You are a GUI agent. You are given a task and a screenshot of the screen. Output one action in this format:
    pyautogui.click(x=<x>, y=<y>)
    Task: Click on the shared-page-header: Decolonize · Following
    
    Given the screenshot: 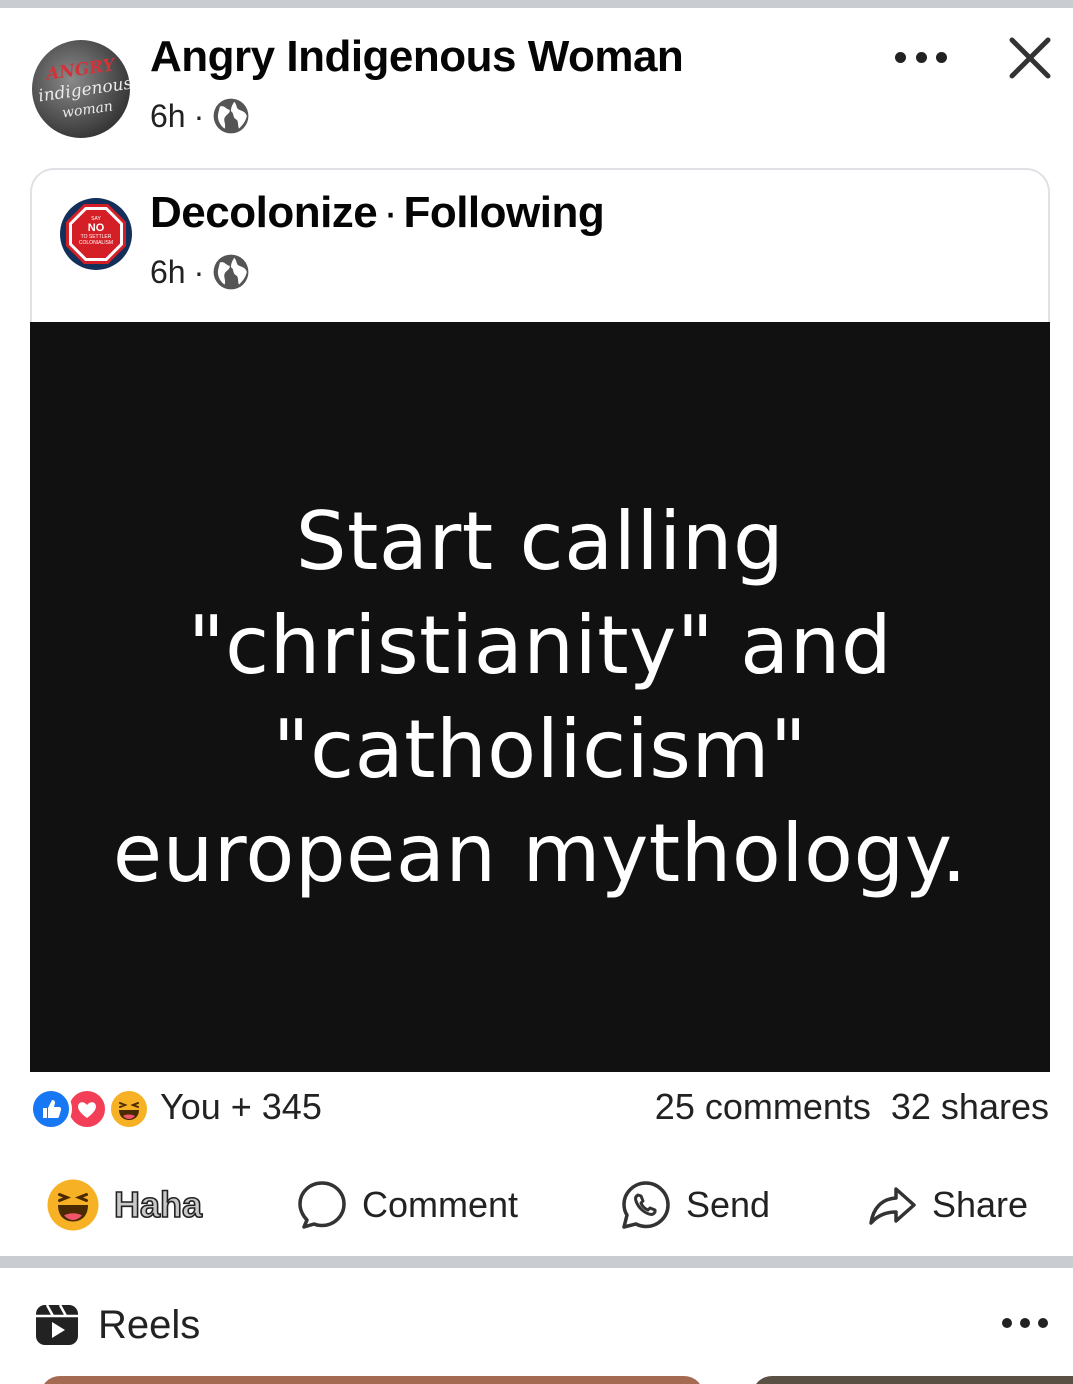 What is the action you would take?
    pyautogui.click(x=377, y=213)
    